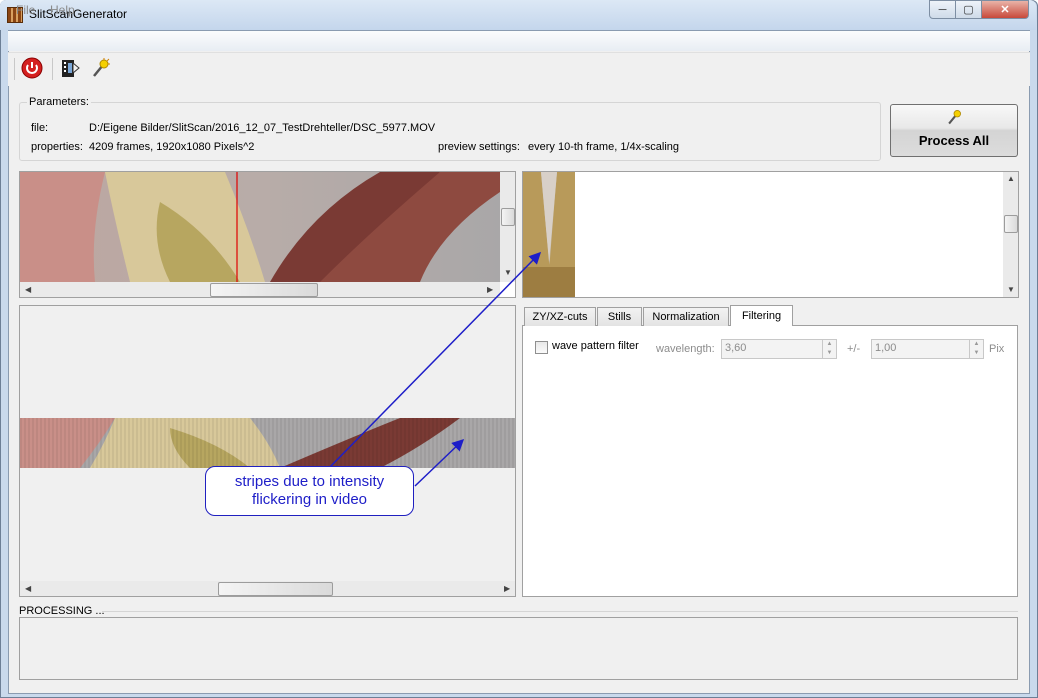 Image resolution: width=1038 pixels, height=698 pixels. What do you see at coordinates (78, 14) in the screenshot?
I see `window-title: SlitScanGenerator` at bounding box center [78, 14].